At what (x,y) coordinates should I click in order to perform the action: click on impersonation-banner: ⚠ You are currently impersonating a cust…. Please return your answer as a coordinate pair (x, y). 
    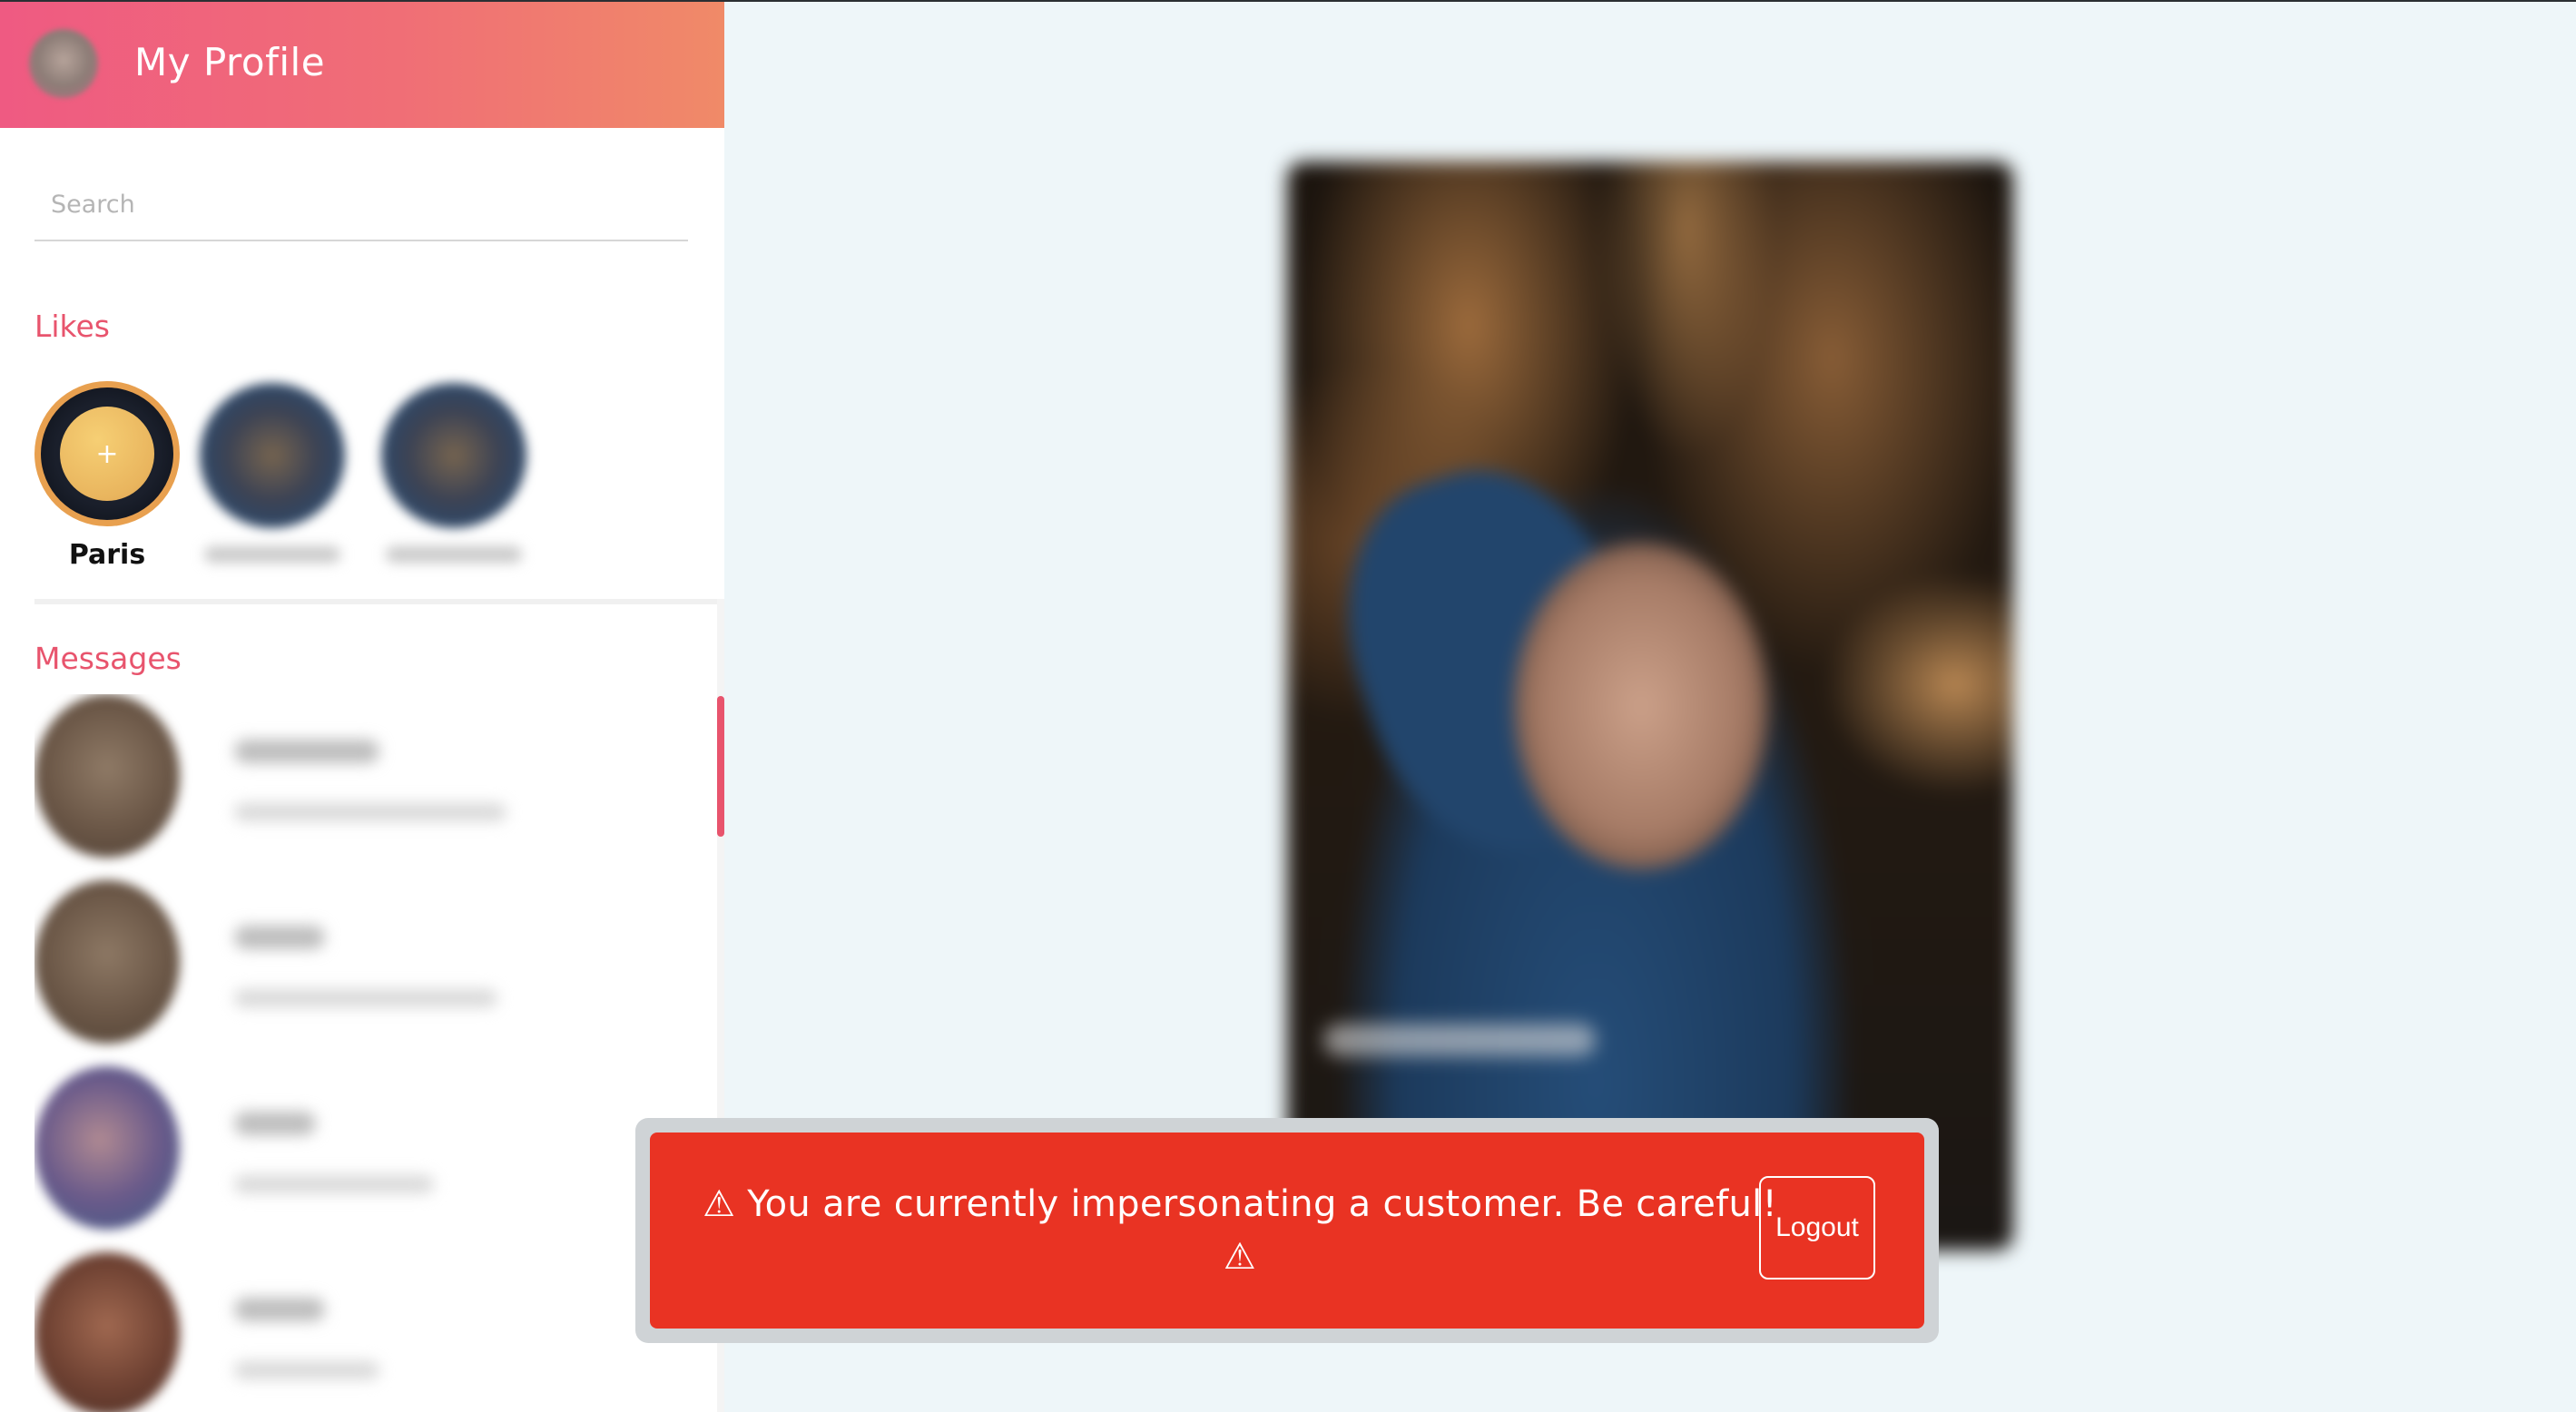
    Looking at the image, I should click on (1287, 1231).